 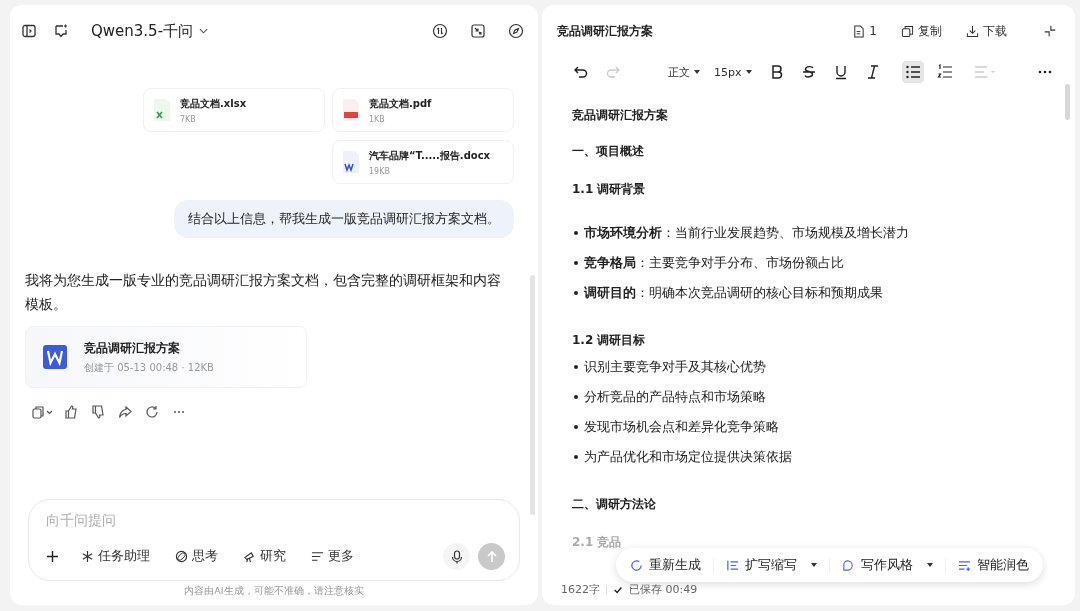 I want to click on exit-fullscreen-icon, so click(x=1050, y=31).